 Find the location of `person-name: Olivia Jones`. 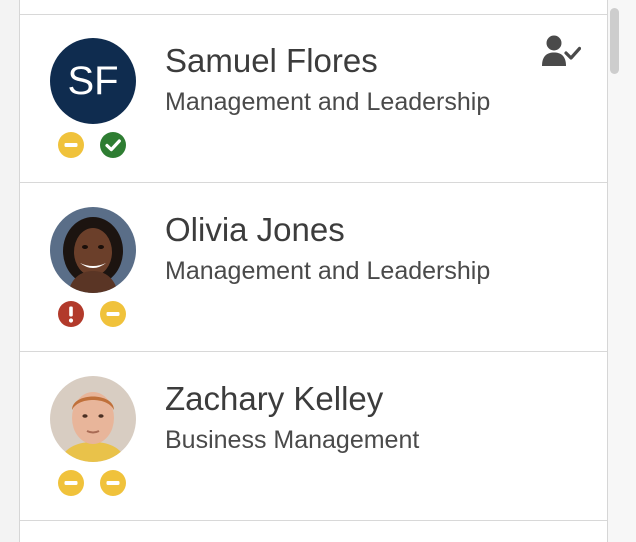

person-name: Olivia Jones is located at coordinates (255, 229).